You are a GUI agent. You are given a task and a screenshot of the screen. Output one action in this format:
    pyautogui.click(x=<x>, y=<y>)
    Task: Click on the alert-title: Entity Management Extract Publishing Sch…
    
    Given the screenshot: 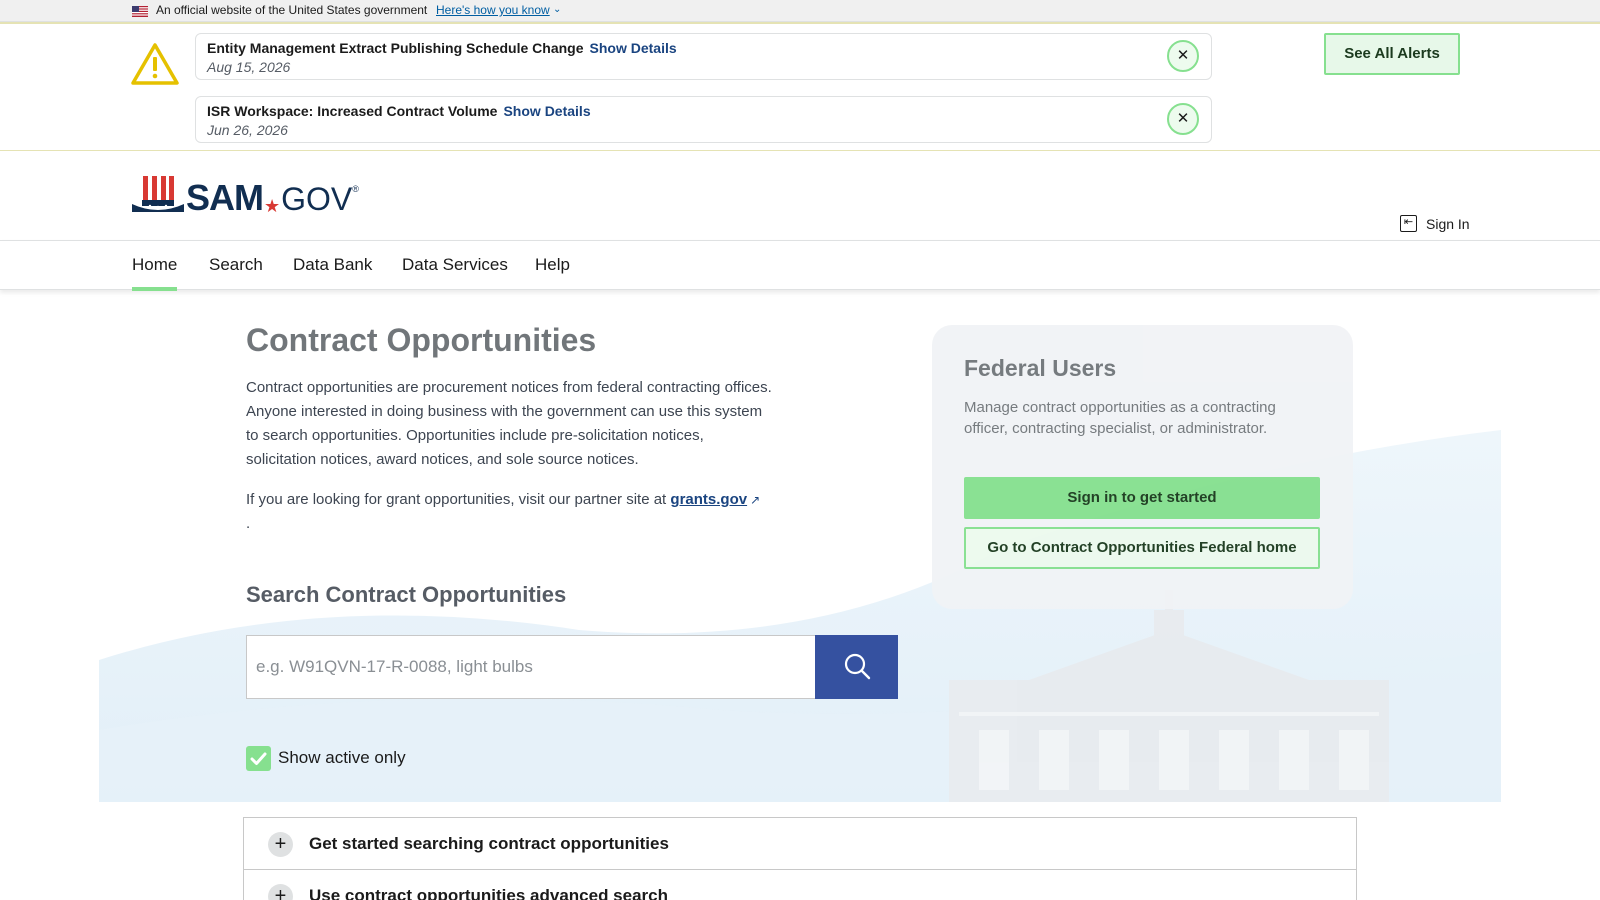 What is the action you would take?
    pyautogui.click(x=442, y=48)
    